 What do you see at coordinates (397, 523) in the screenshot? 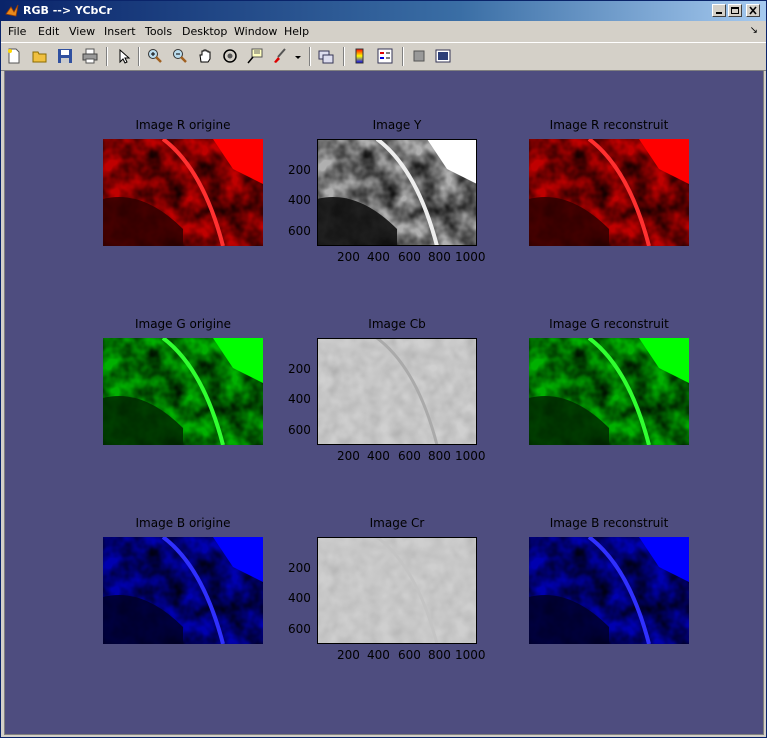
I see `title-cr: Image Cr` at bounding box center [397, 523].